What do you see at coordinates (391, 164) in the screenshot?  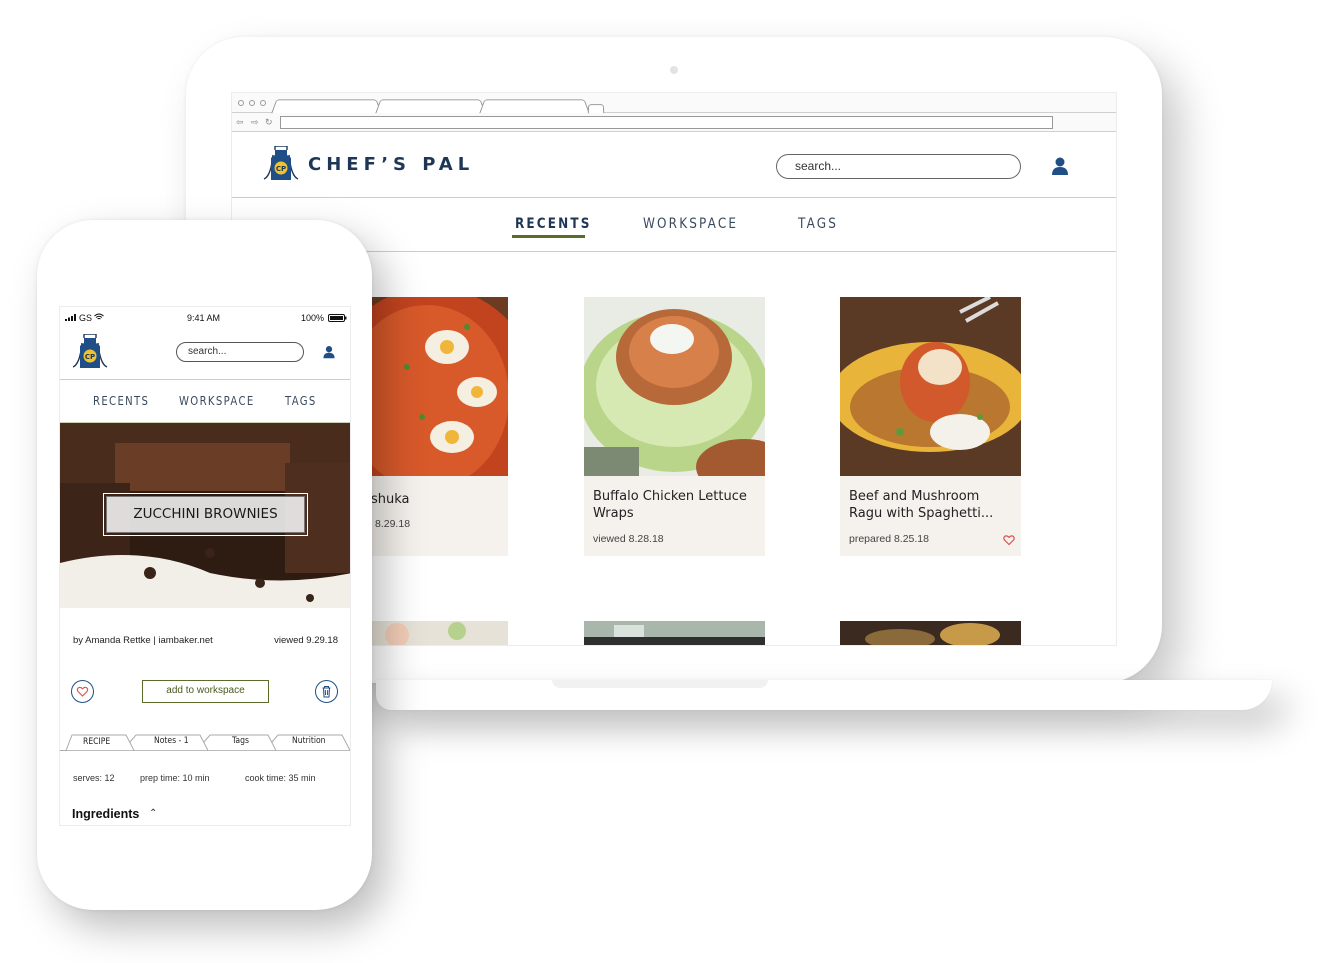 I see `brand-name: CHEF’S PAL` at bounding box center [391, 164].